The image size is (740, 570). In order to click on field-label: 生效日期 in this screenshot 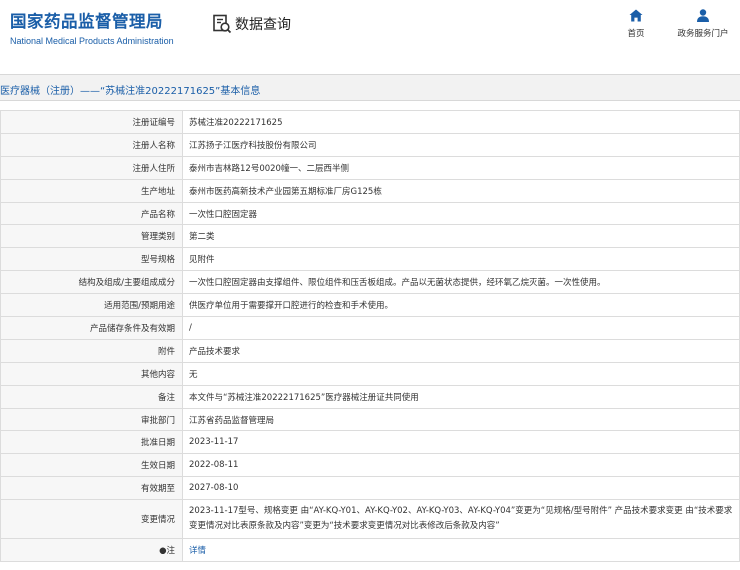, I will do `click(91, 465)`.